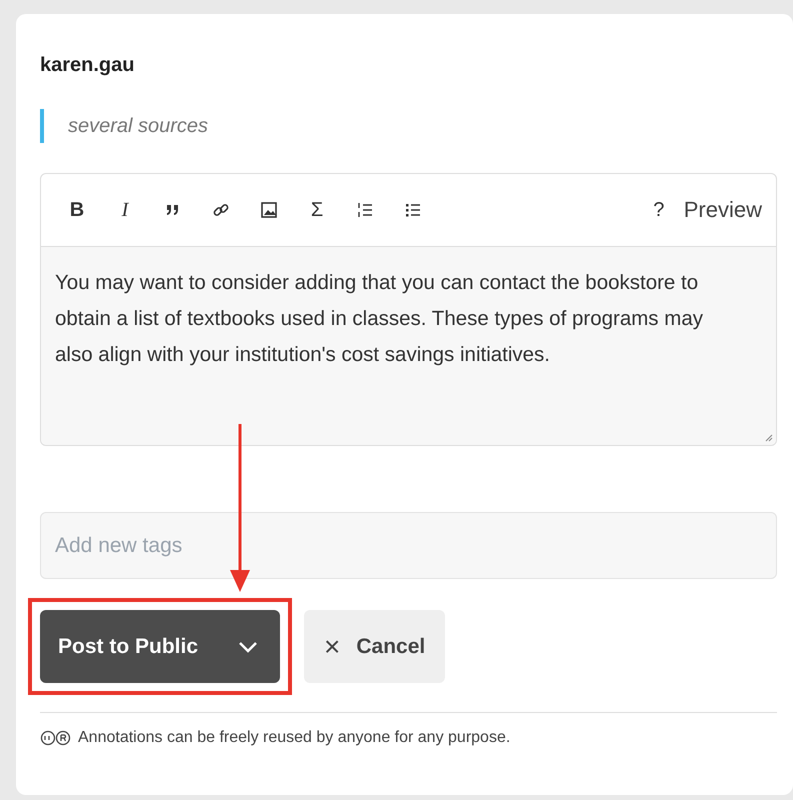 The width and height of the screenshot is (793, 800). Describe the element at coordinates (718, 210) in the screenshot. I see `preview-tab: Preview` at that location.